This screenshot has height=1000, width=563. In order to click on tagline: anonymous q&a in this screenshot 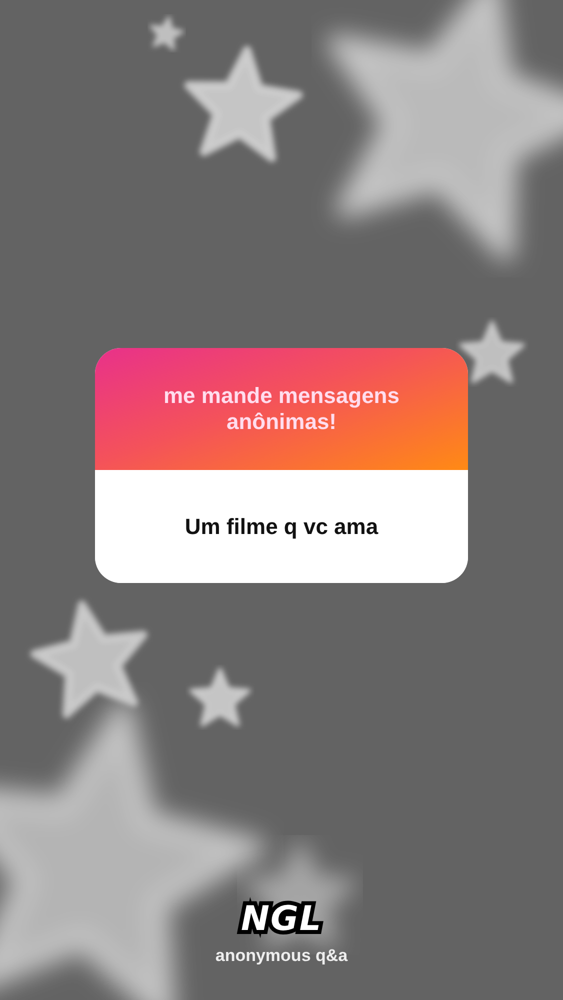, I will do `click(281, 956)`.